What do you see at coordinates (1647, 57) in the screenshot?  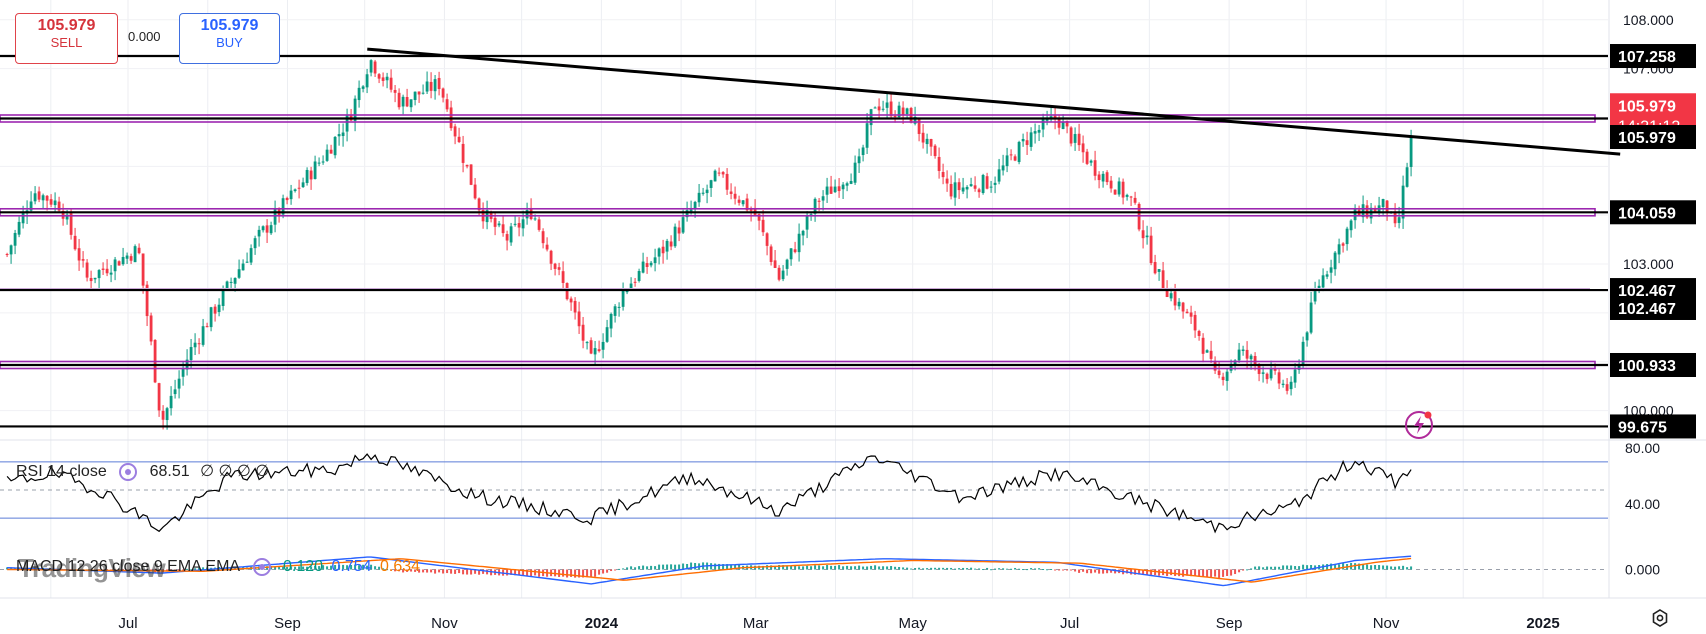 I see `level-label: 107.258` at bounding box center [1647, 57].